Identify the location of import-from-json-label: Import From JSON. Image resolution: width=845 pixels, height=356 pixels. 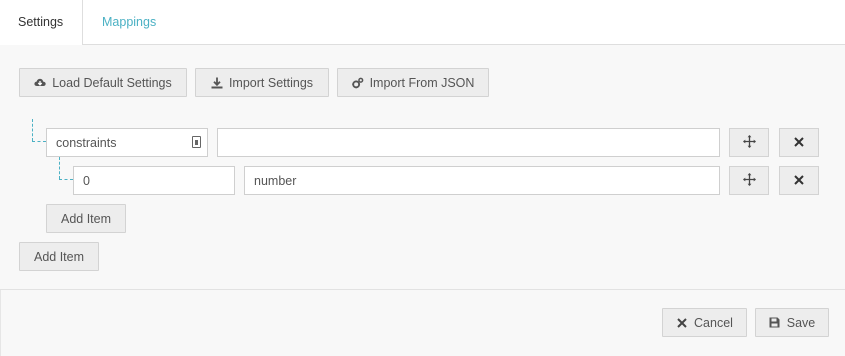
(422, 82).